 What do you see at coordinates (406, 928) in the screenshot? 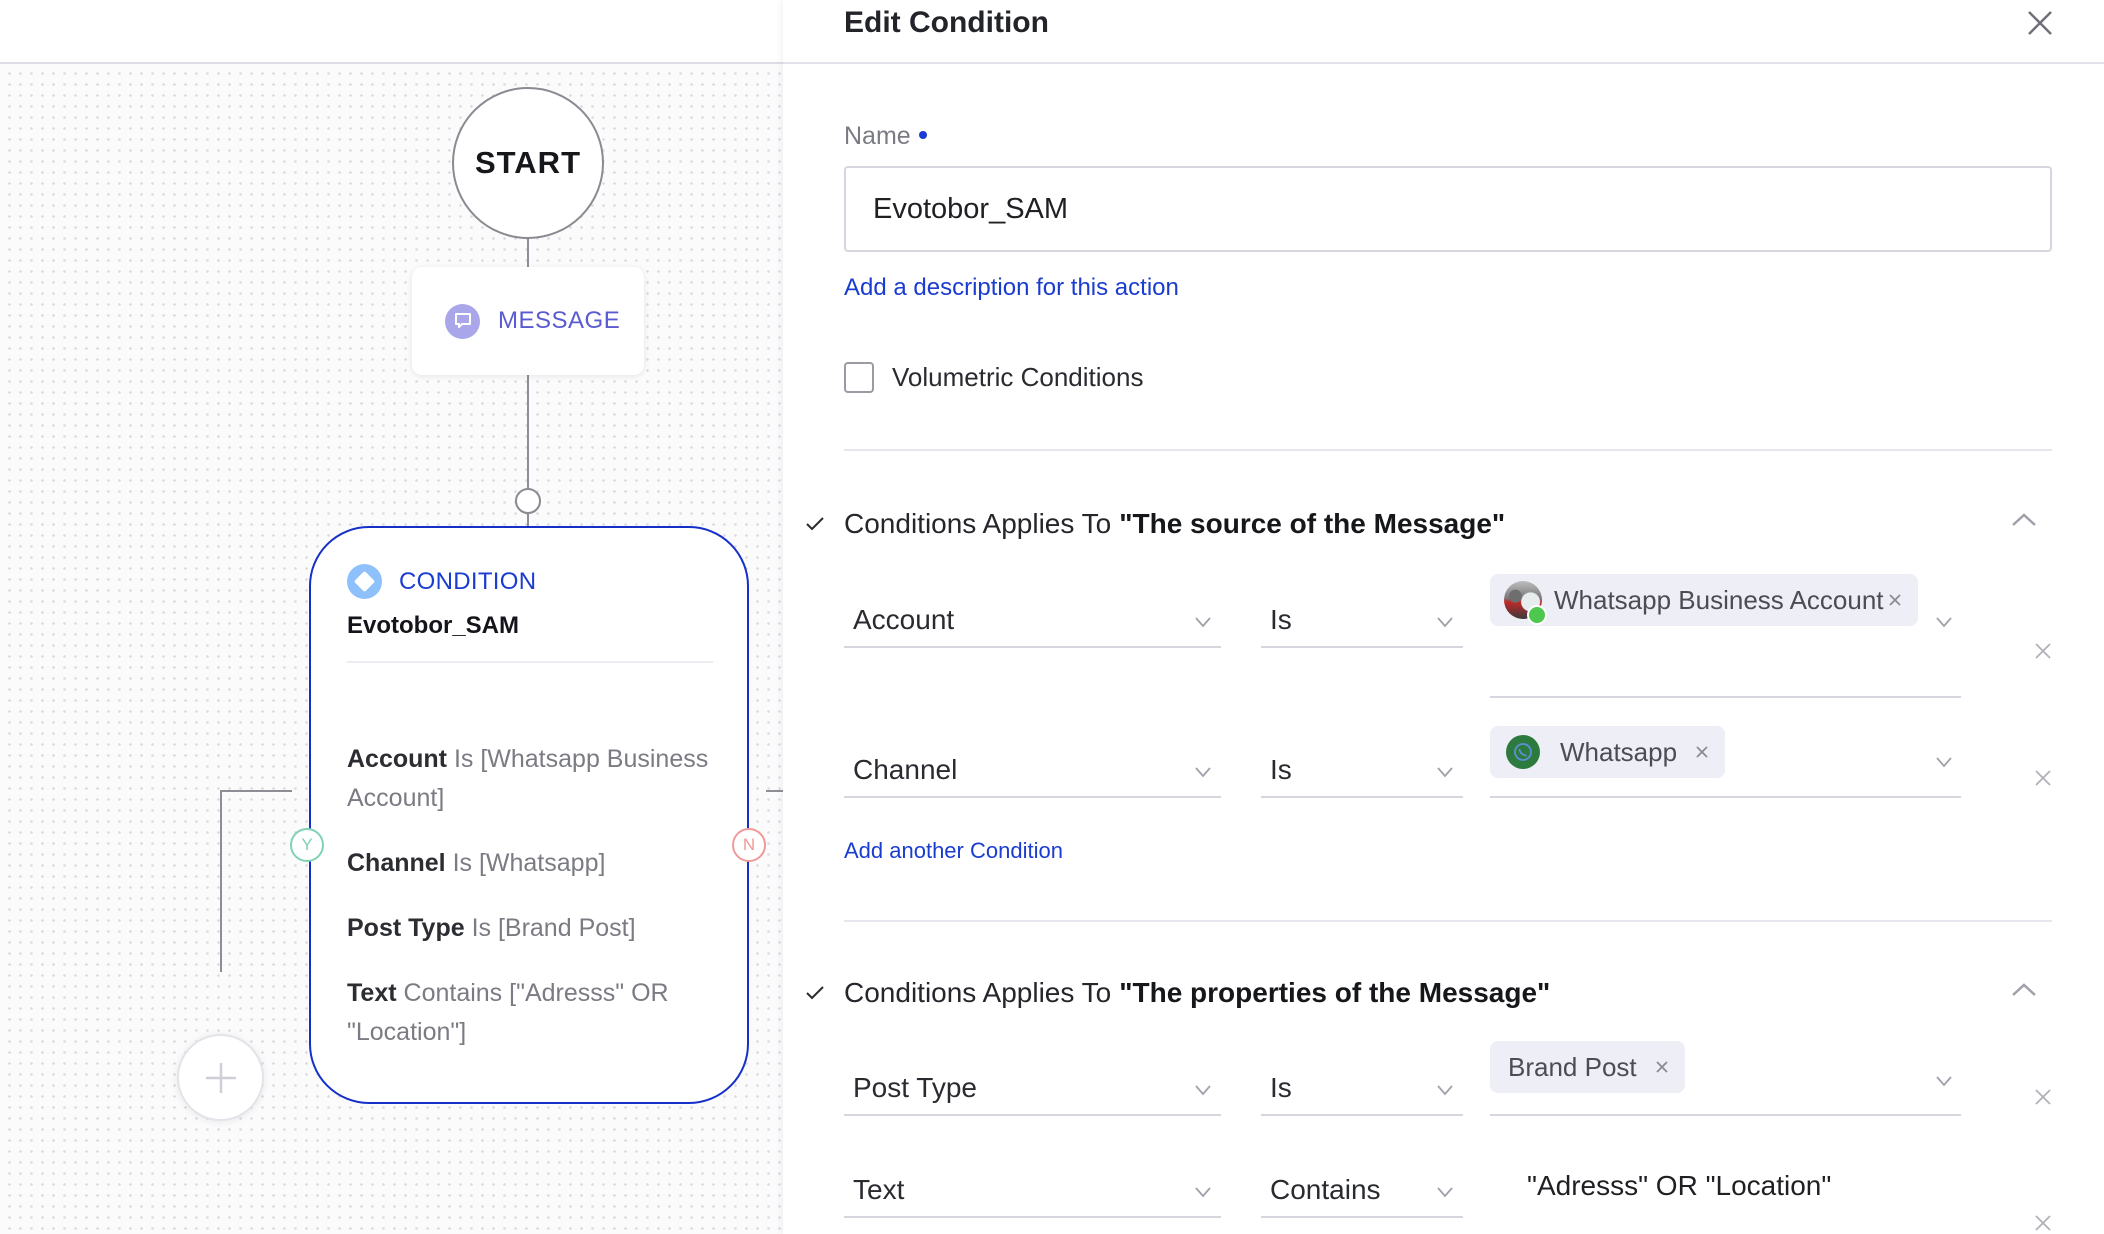
I see `rule-field: Post Type` at bounding box center [406, 928].